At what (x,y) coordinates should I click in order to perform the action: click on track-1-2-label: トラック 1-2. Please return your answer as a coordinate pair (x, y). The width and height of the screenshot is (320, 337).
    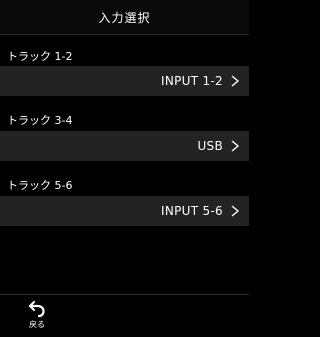
    Looking at the image, I should click on (40, 56).